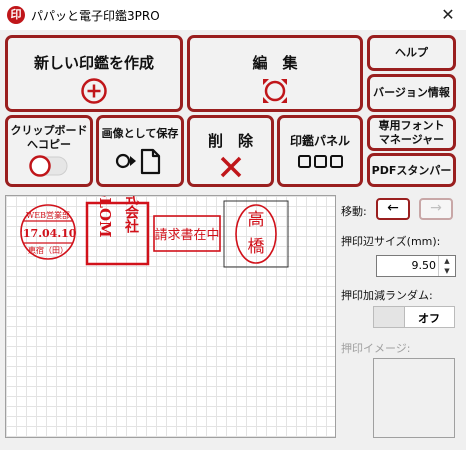  I want to click on three-squares-icon, so click(320, 161).